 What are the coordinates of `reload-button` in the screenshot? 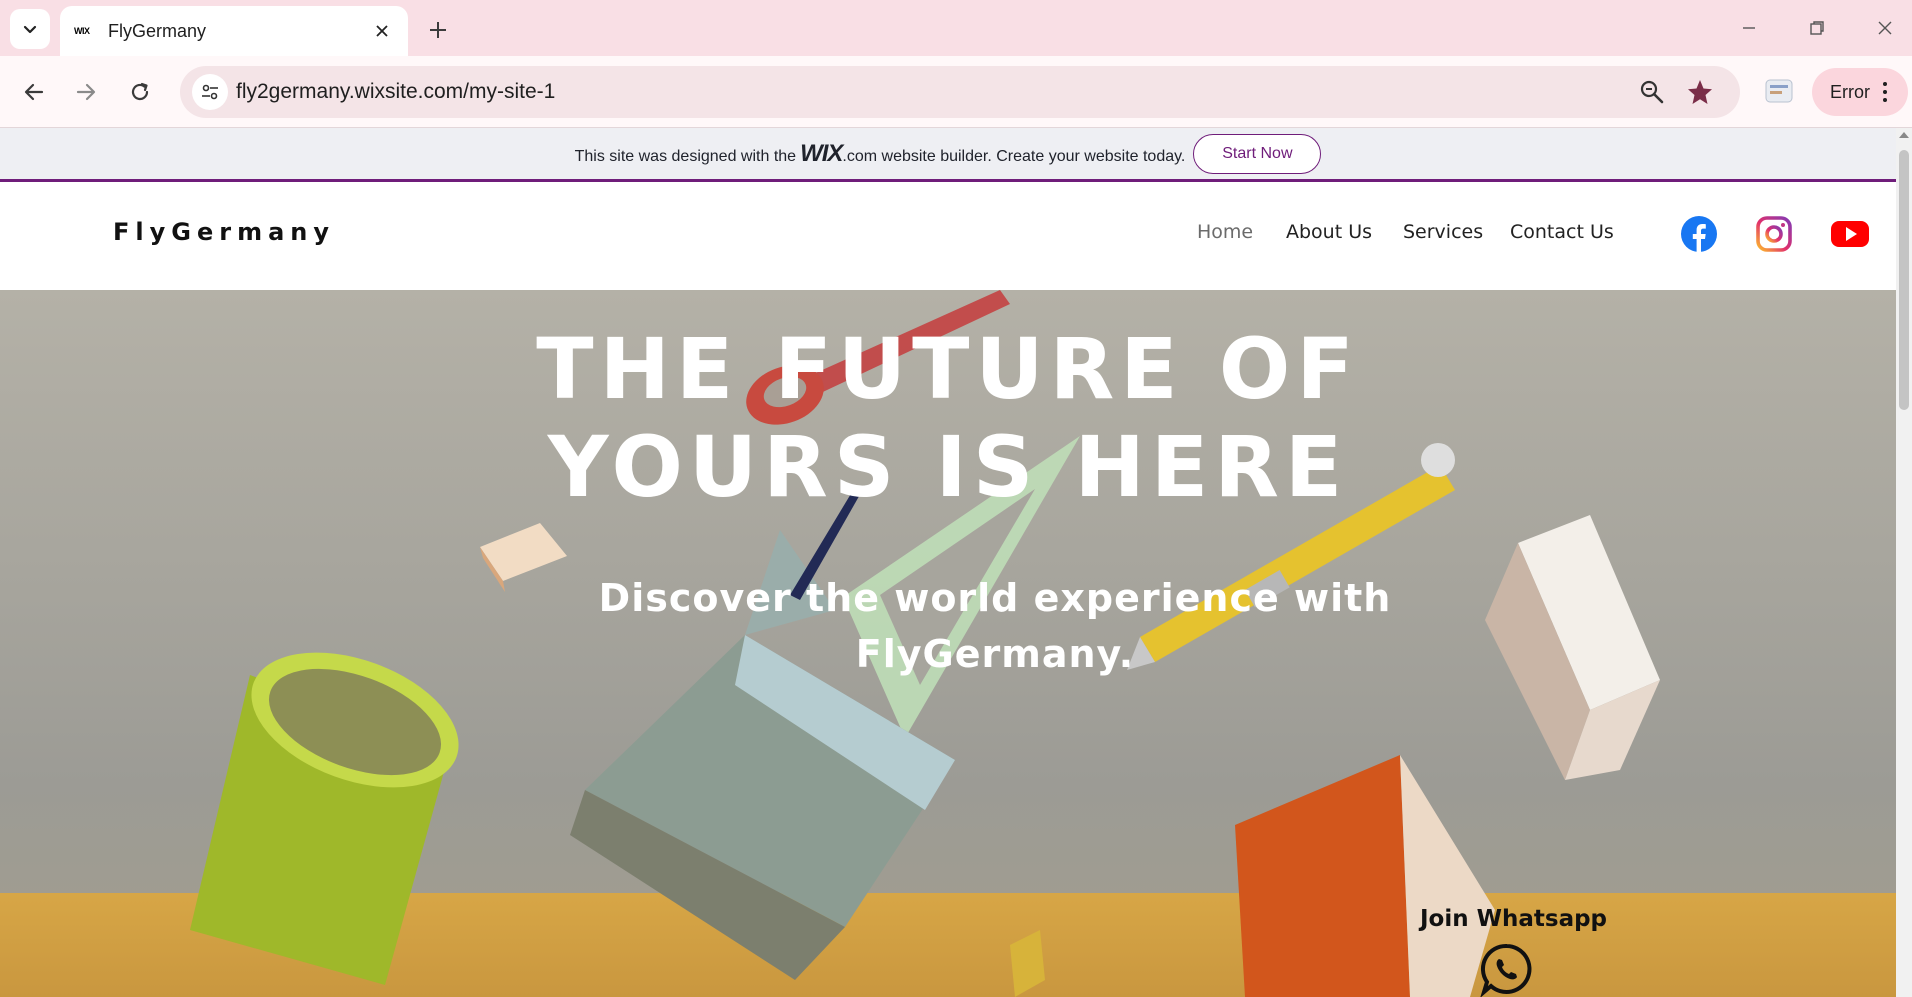 It's located at (140, 92).